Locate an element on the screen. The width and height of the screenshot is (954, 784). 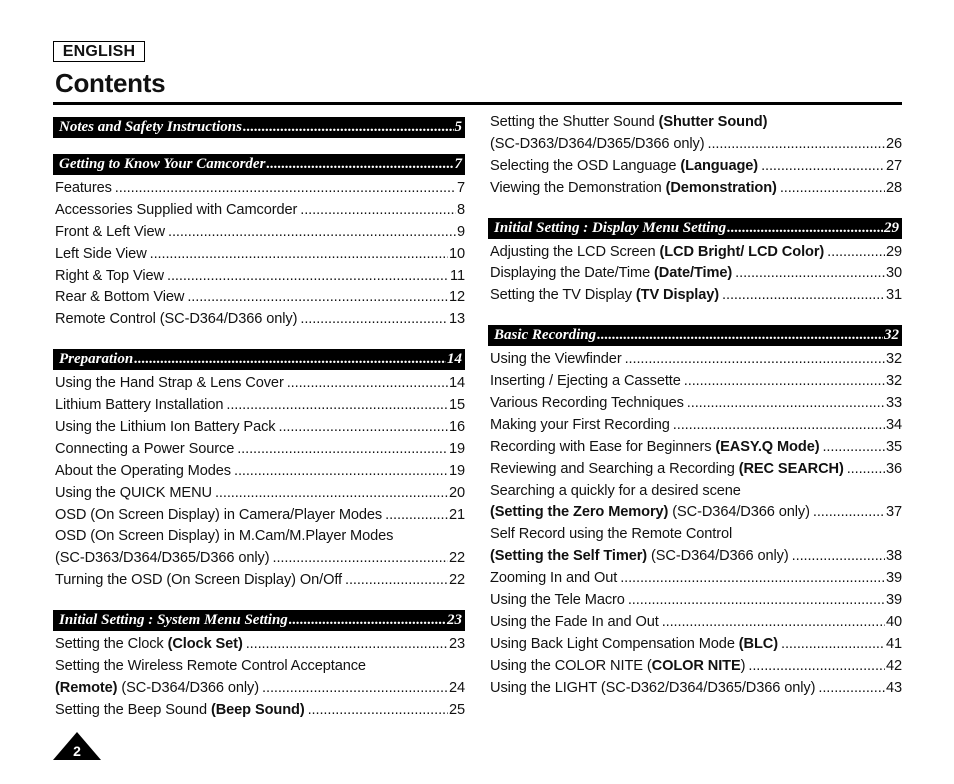
toc-entry: Features 7 is located at coordinates (259, 191).